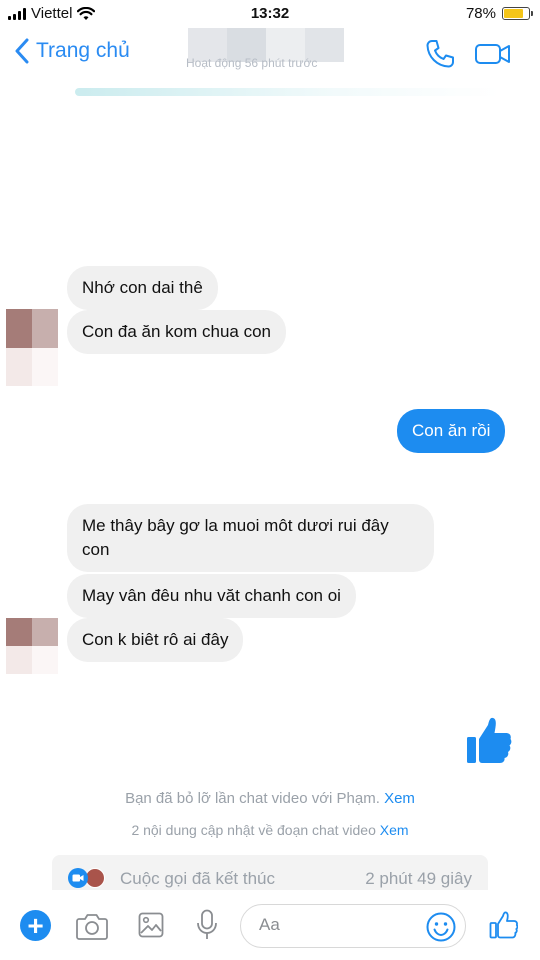 The width and height of the screenshot is (540, 960). I want to click on conversation-header: Trang chủ Hoạt động 56 phút trước, so click(270, 62).